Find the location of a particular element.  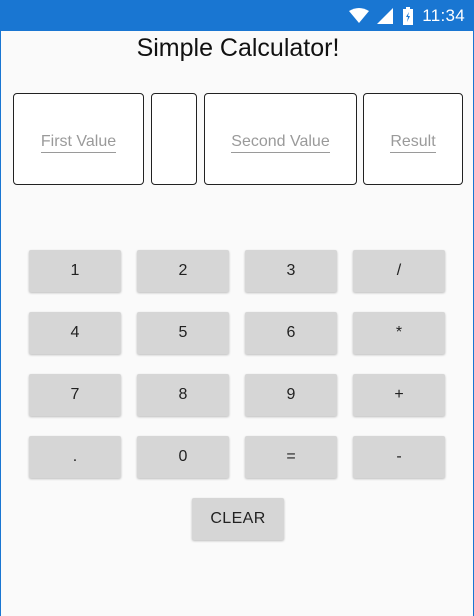

second-value-field: Second Value is located at coordinates (280, 142).